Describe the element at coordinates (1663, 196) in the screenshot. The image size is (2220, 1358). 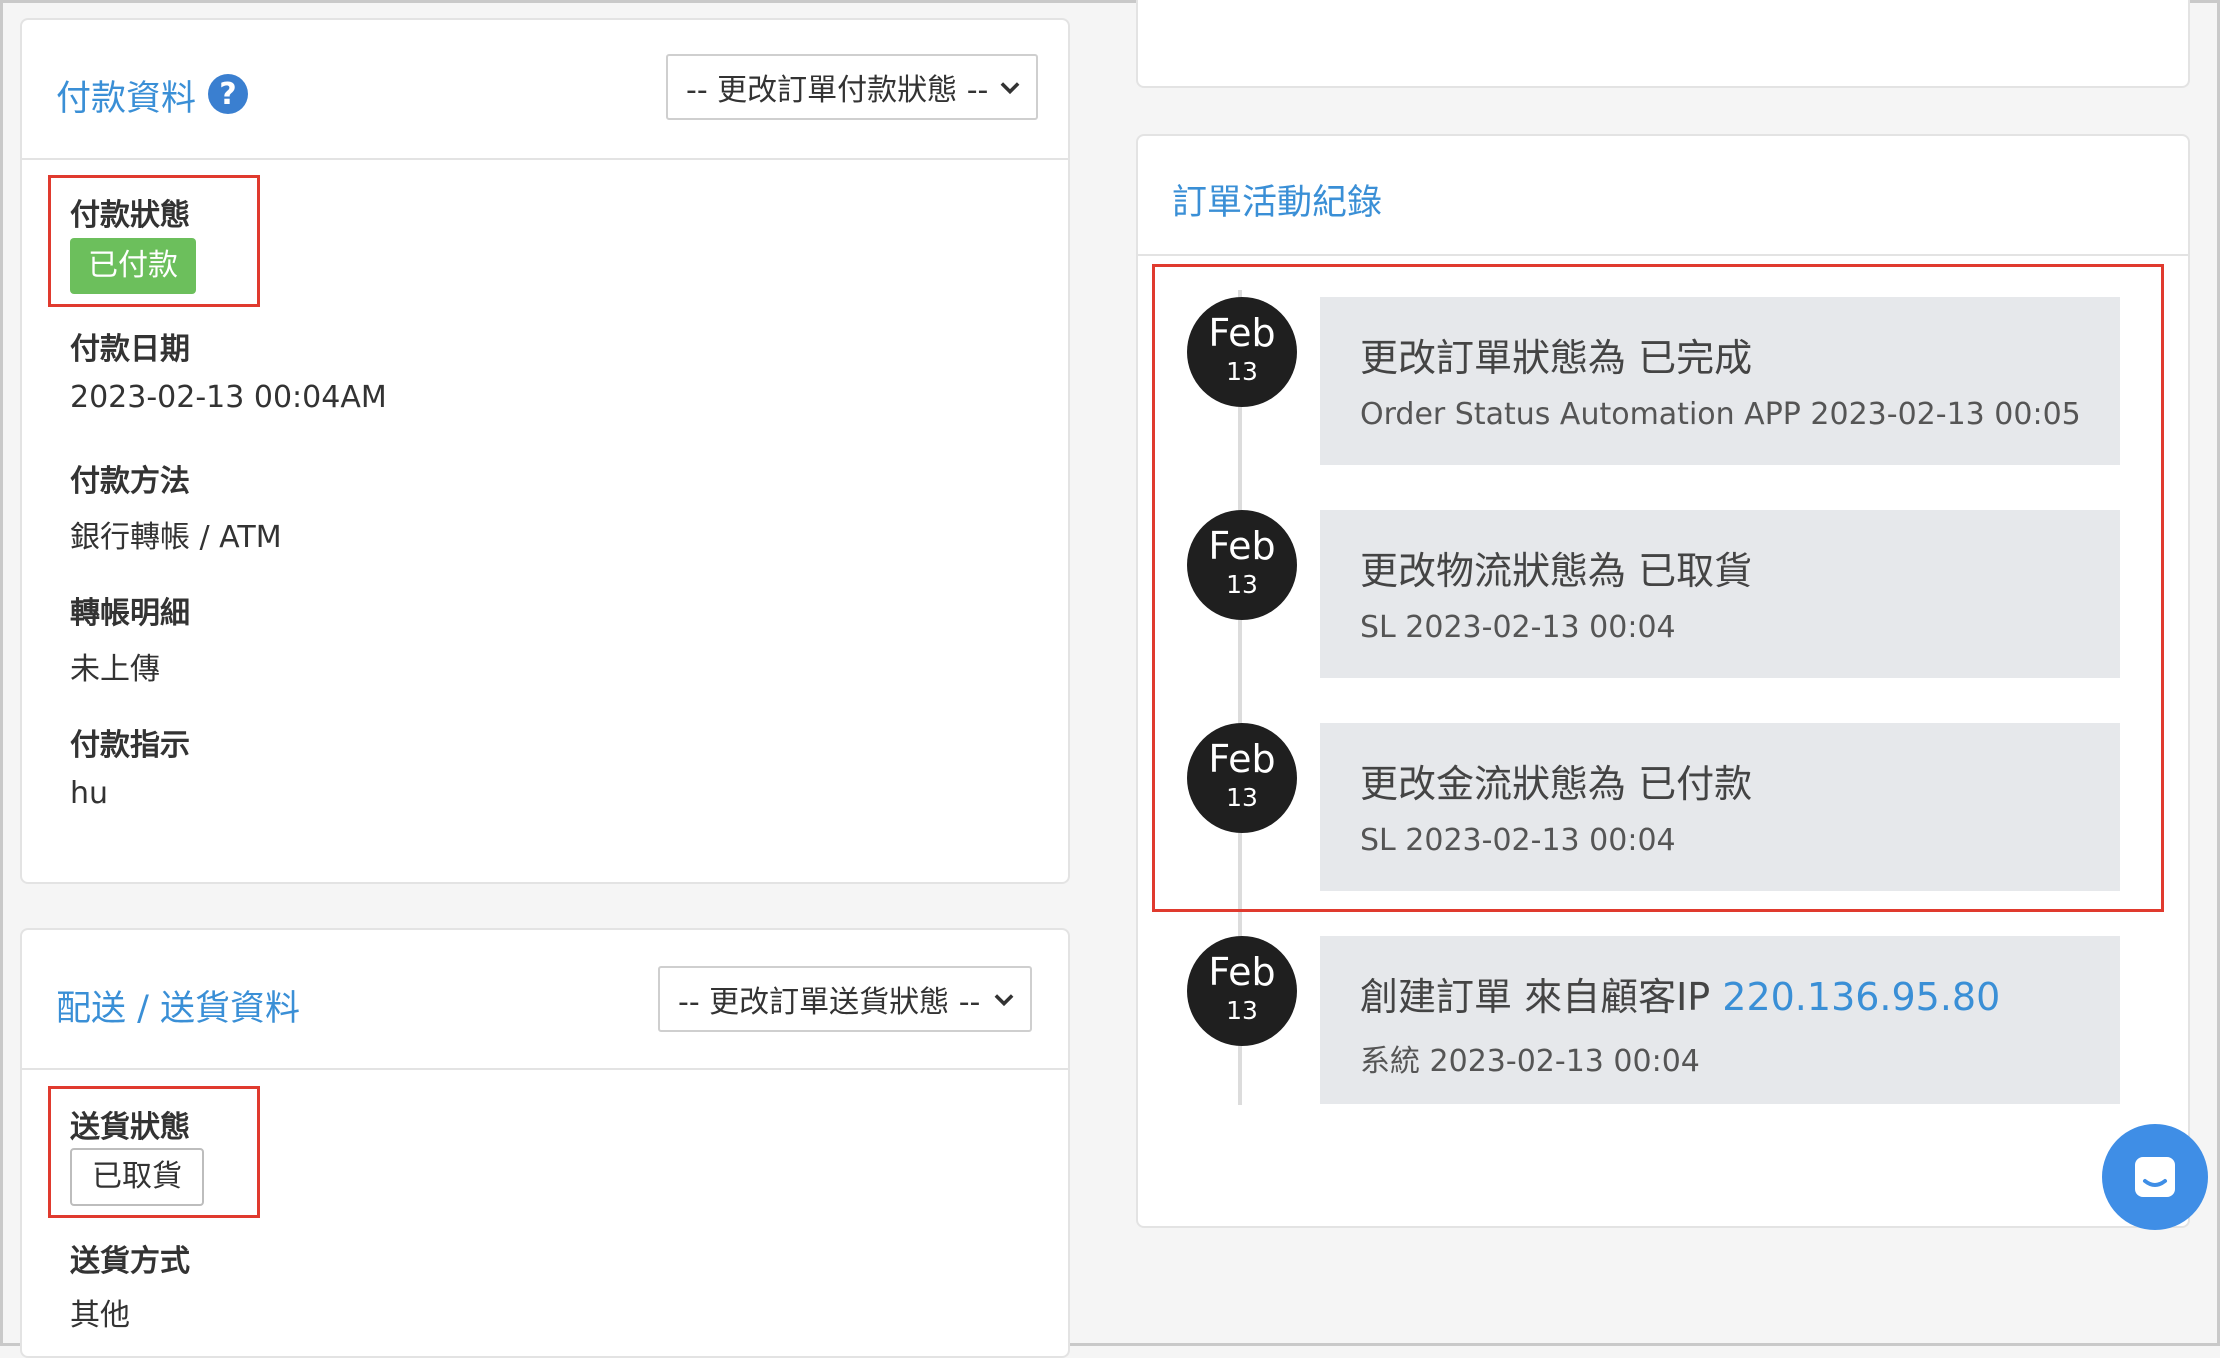
I see `activity-panel-header: 訂單活動紀錄` at that location.